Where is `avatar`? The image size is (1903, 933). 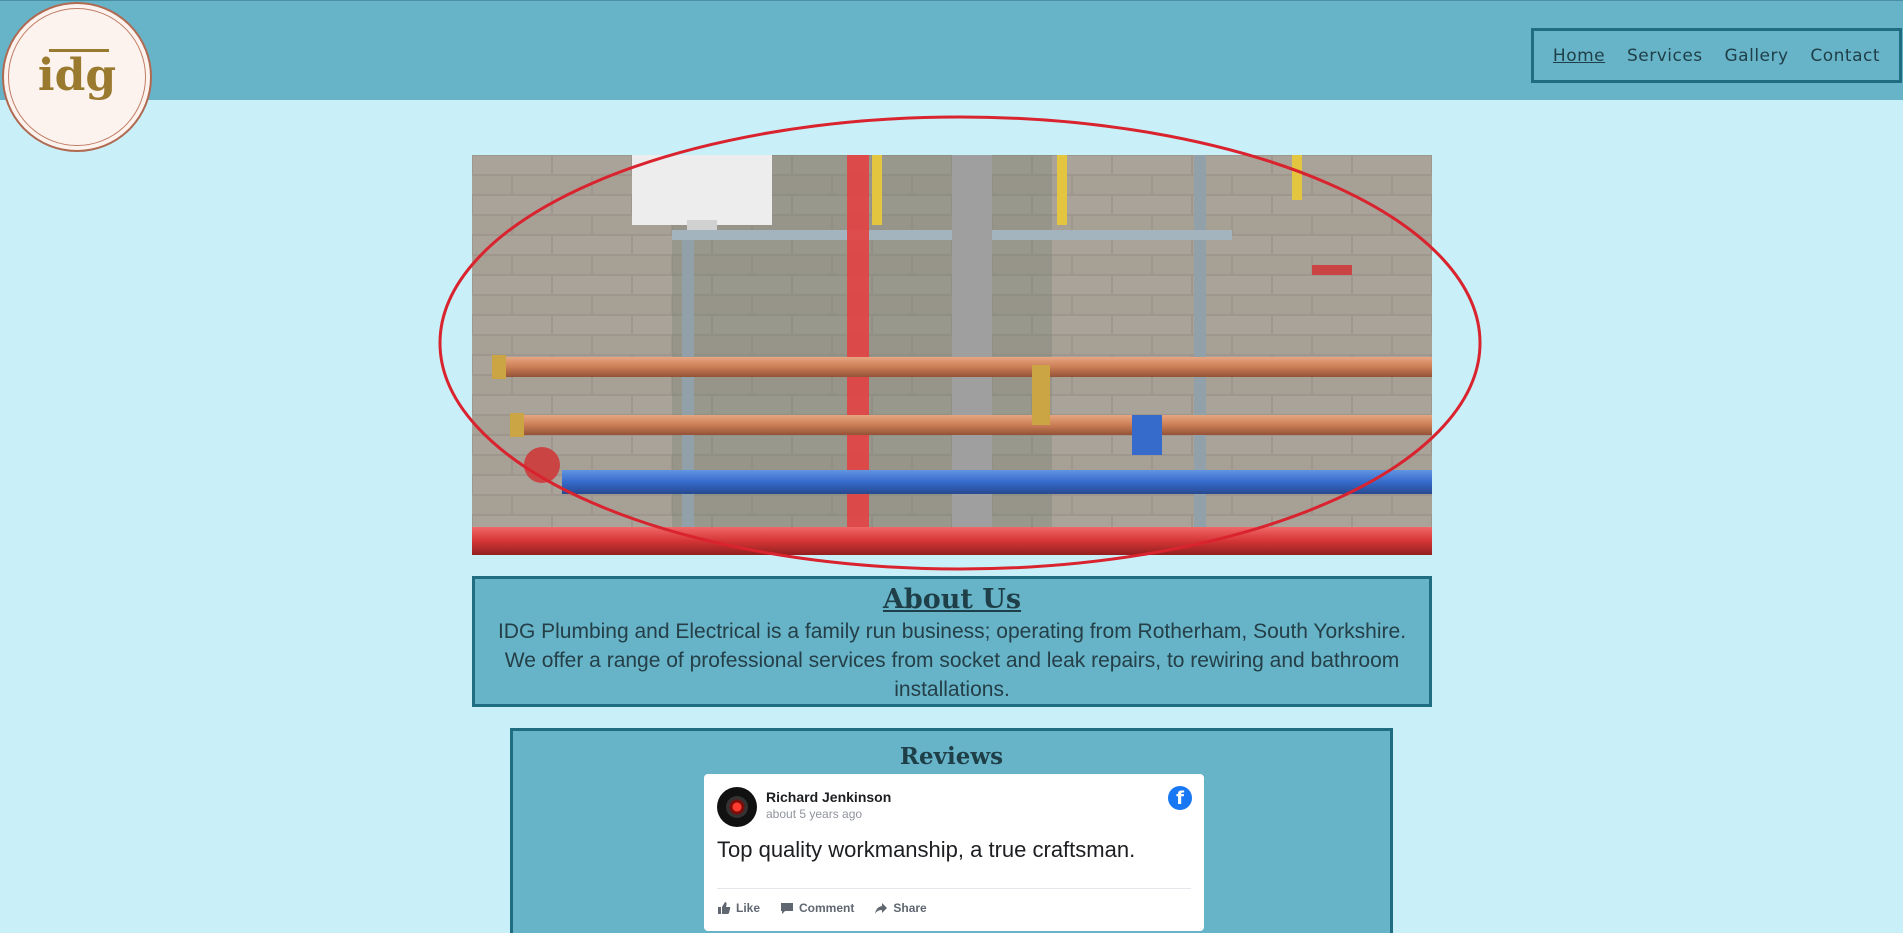
avatar is located at coordinates (737, 807).